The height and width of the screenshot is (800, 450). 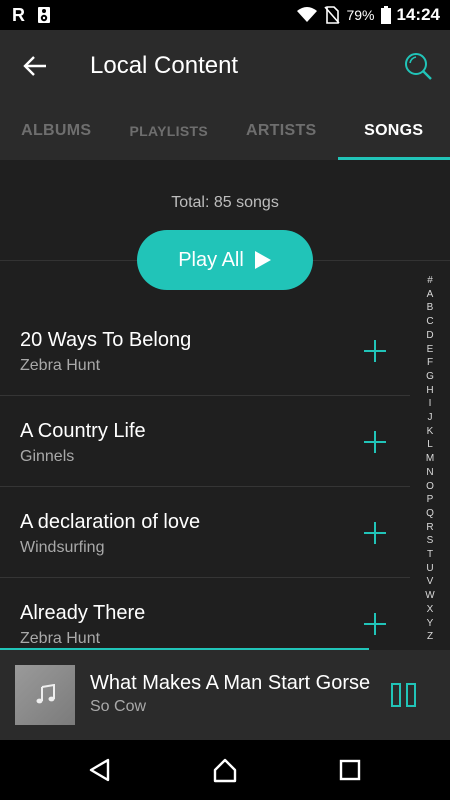 What do you see at coordinates (211, 259) in the screenshot?
I see `play-all-label: Play All` at bounding box center [211, 259].